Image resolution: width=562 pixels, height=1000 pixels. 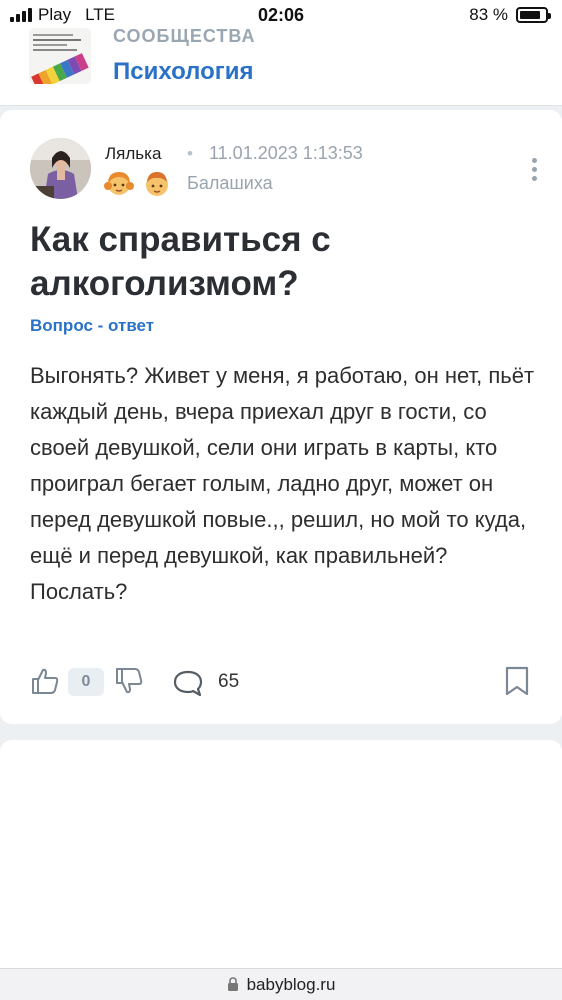 I want to click on post-title: Как справиться с алкоголизмом?, so click(x=180, y=261).